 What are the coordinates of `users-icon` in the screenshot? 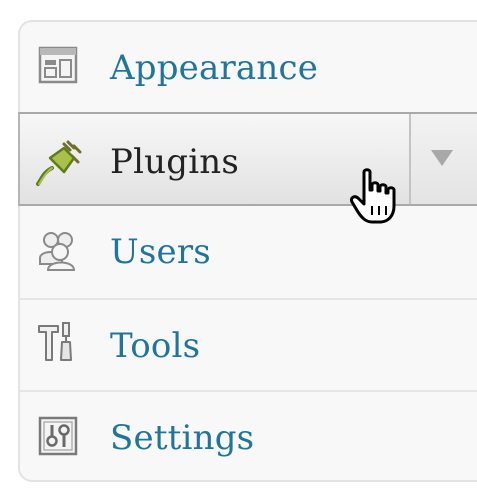 It's located at (57, 251).